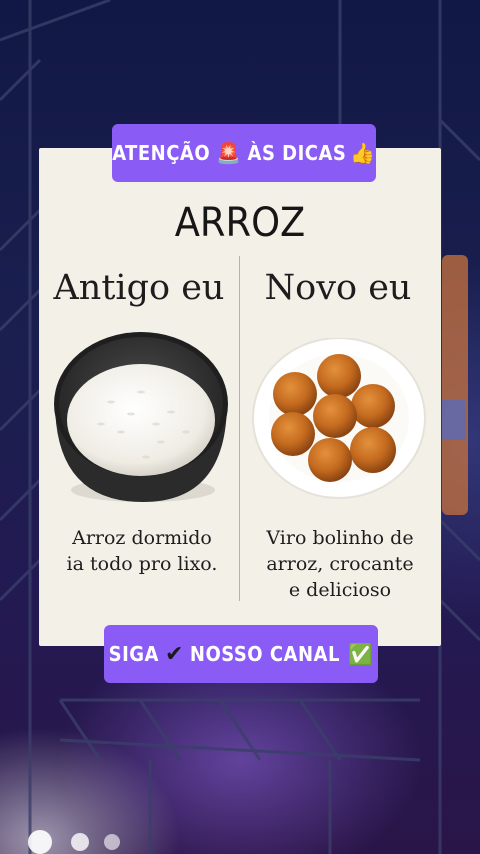 The image size is (480, 854). Describe the element at coordinates (264, 654) in the screenshot. I see `banner-text-nosso-canal: NOSSO CANAL` at that location.